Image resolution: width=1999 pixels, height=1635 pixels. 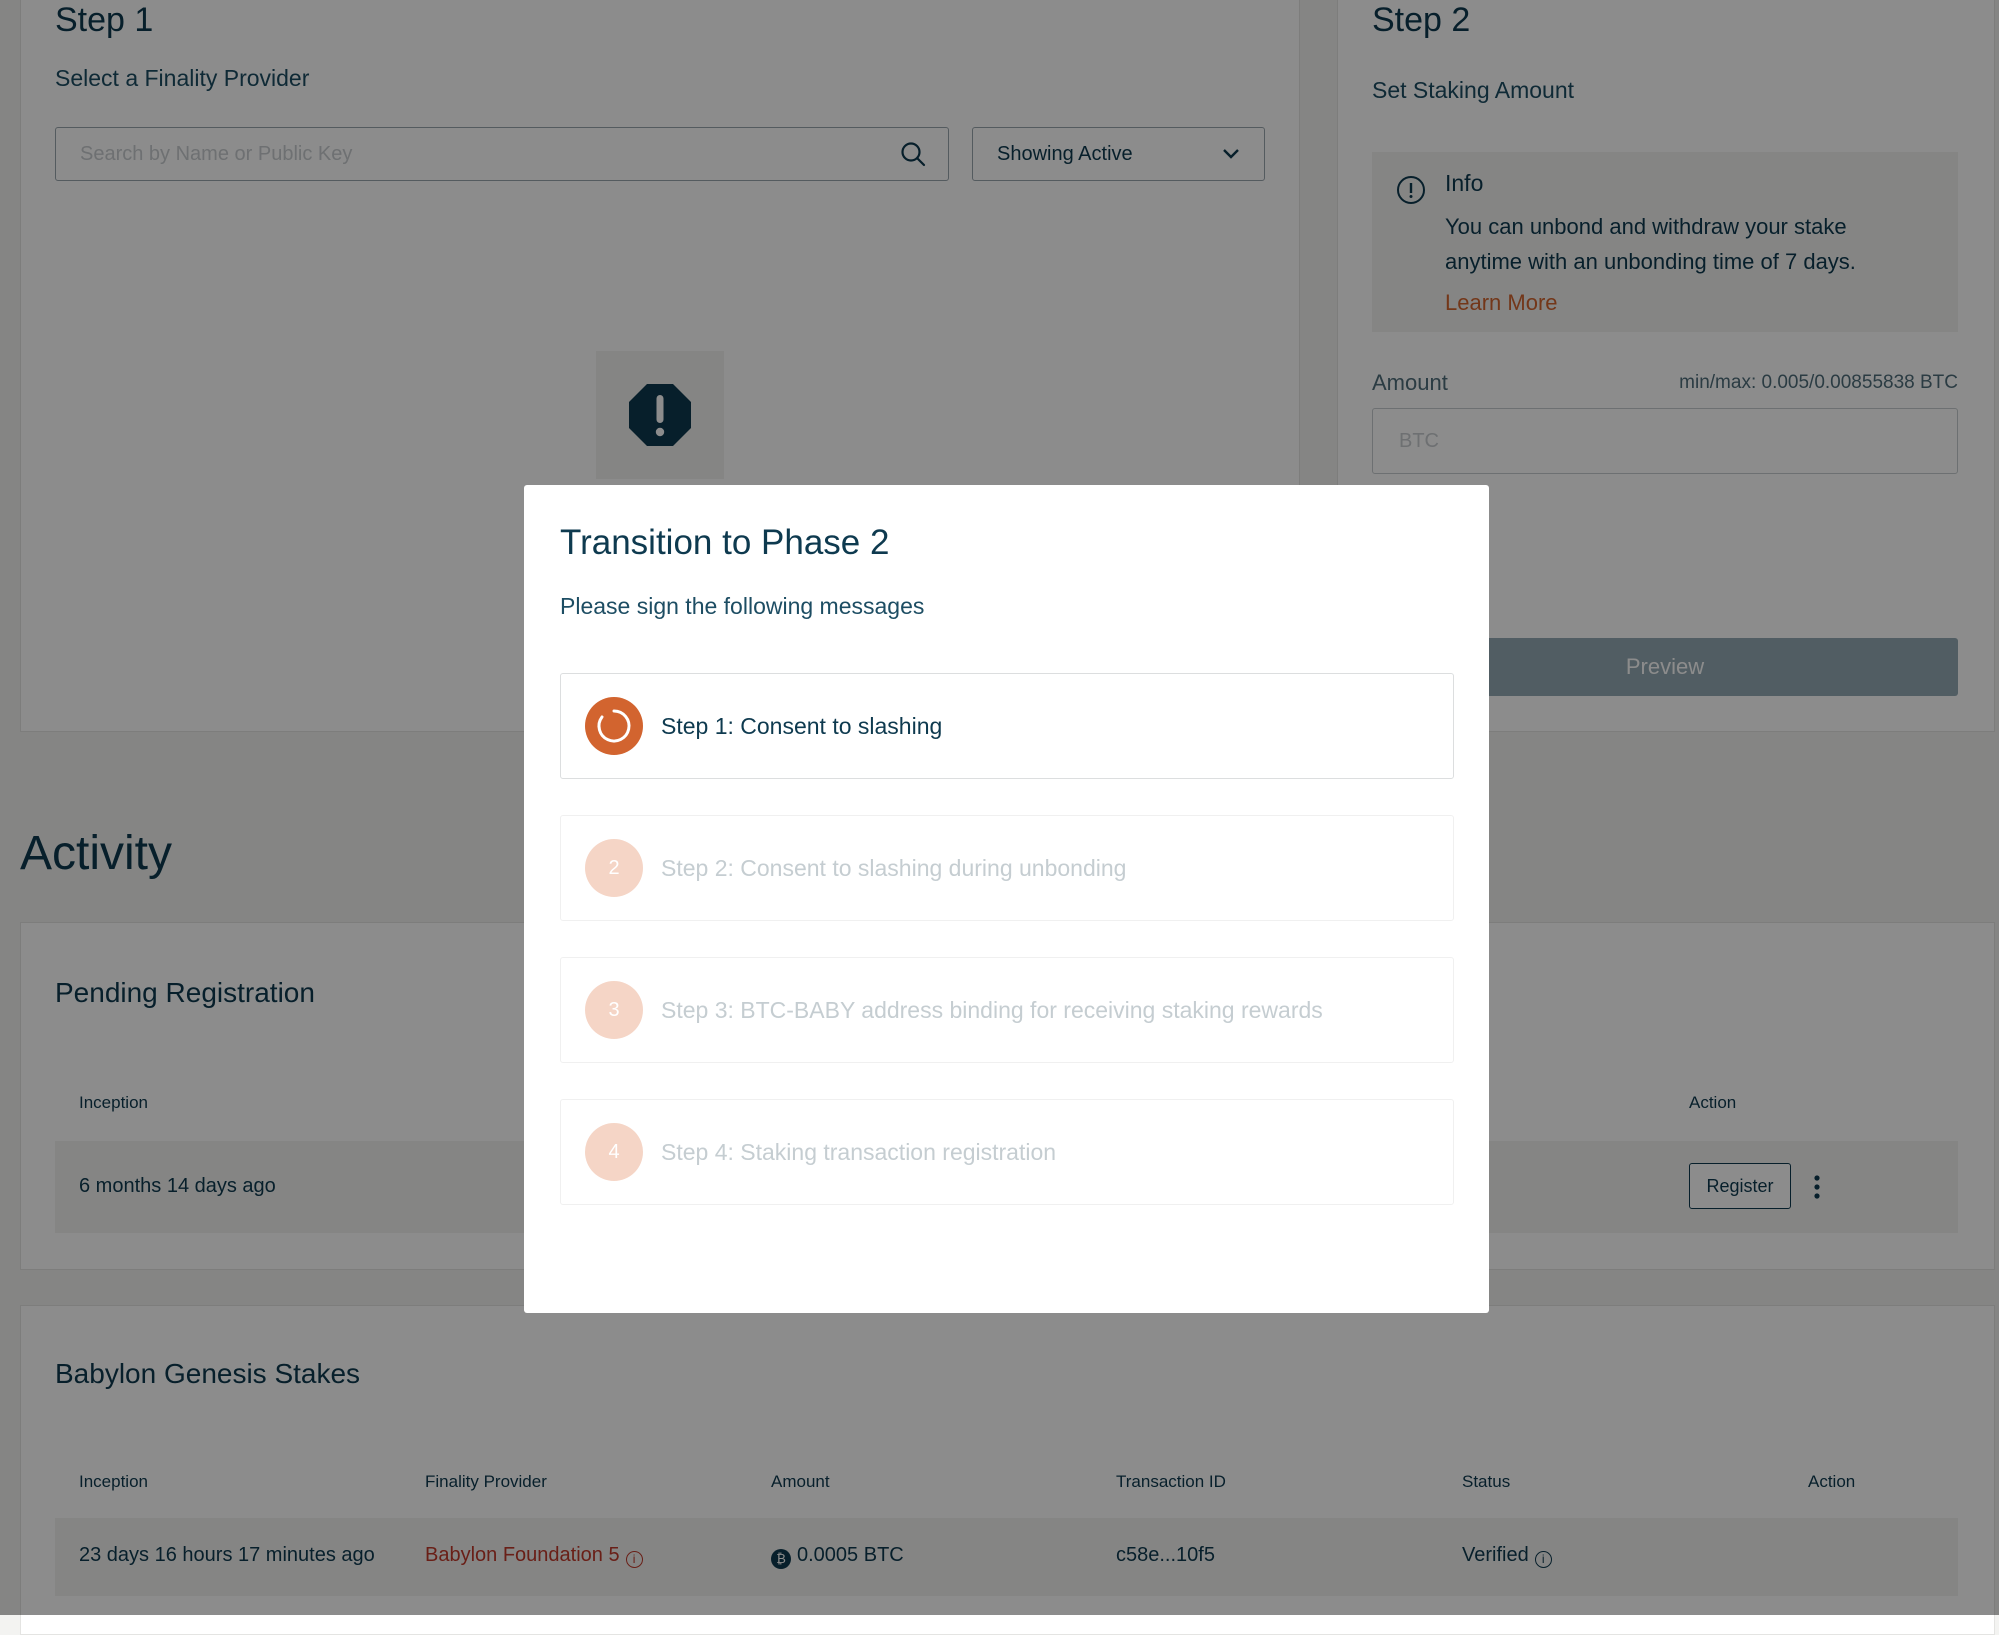 What do you see at coordinates (614, 1010) in the screenshot?
I see `step-number-badge: 3` at bounding box center [614, 1010].